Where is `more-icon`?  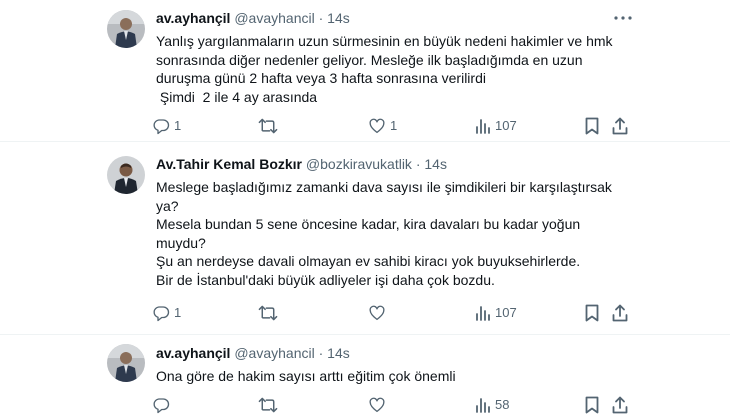 more-icon is located at coordinates (623, 18).